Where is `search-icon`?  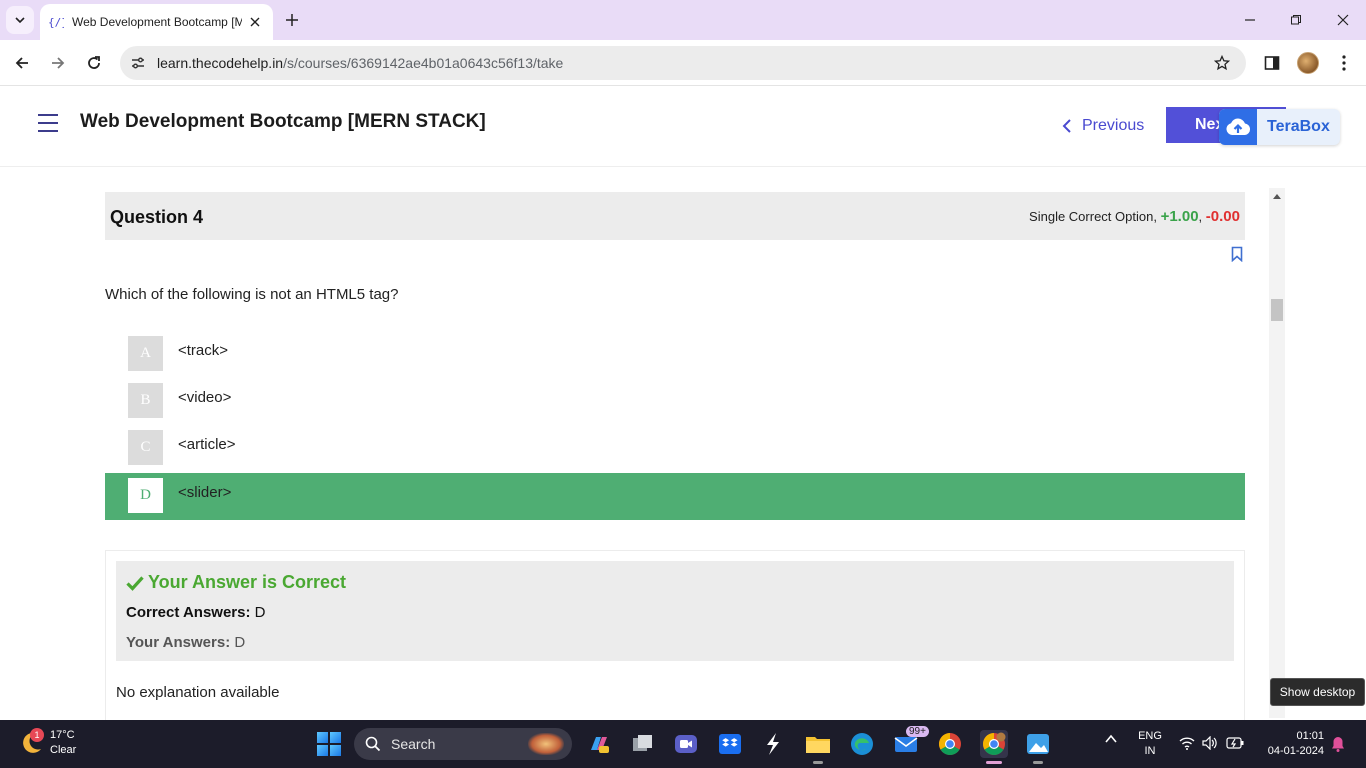
search-icon is located at coordinates (373, 744).